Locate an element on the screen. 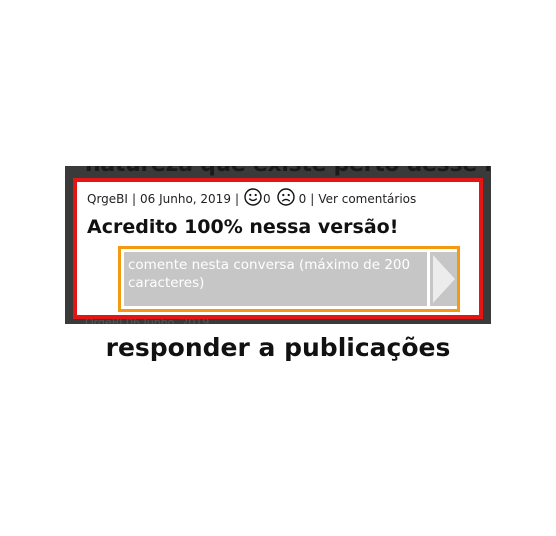 Image resolution: width=556 pixels, height=536 pixels. view-comments-link: Ver comentários is located at coordinates (367, 199).